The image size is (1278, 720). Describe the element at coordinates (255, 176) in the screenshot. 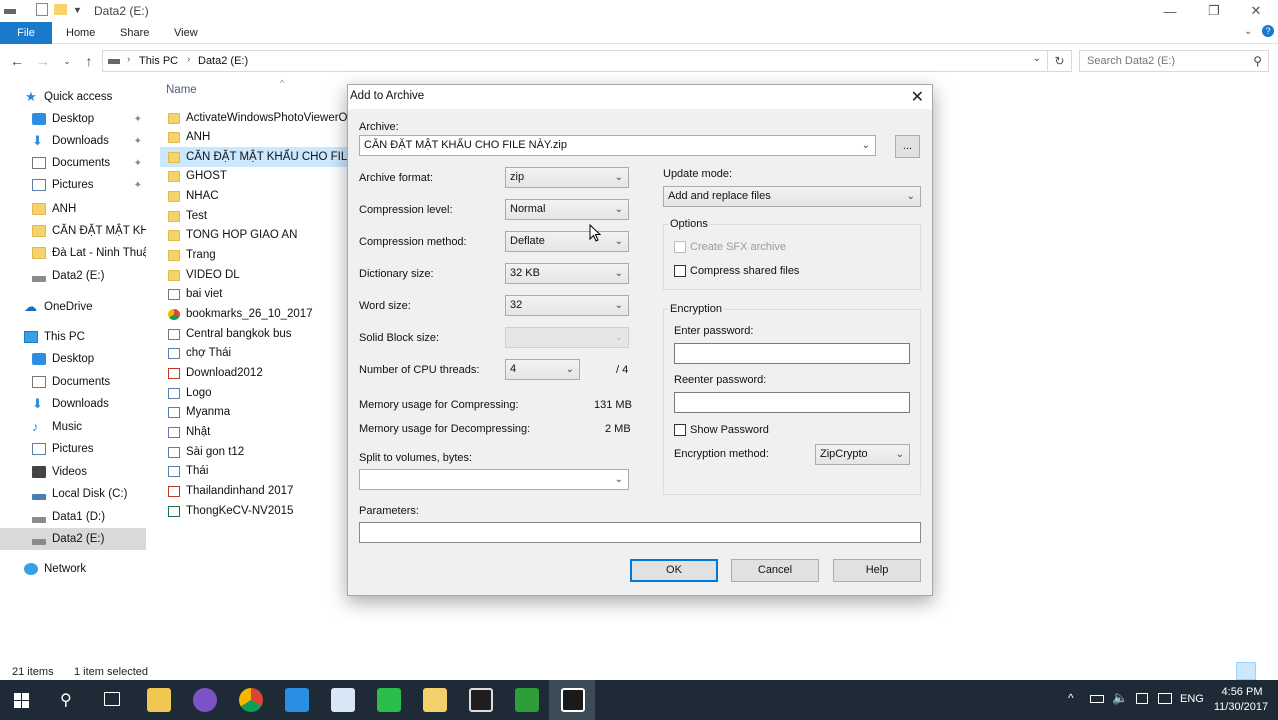

I see `file-item: GHOST` at that location.